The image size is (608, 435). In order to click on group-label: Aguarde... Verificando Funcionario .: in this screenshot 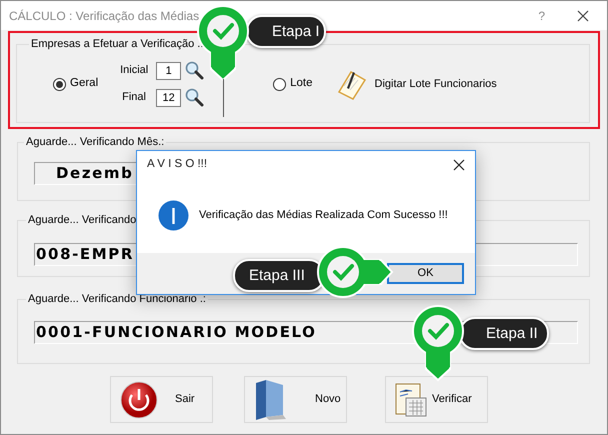, I will do `click(117, 299)`.